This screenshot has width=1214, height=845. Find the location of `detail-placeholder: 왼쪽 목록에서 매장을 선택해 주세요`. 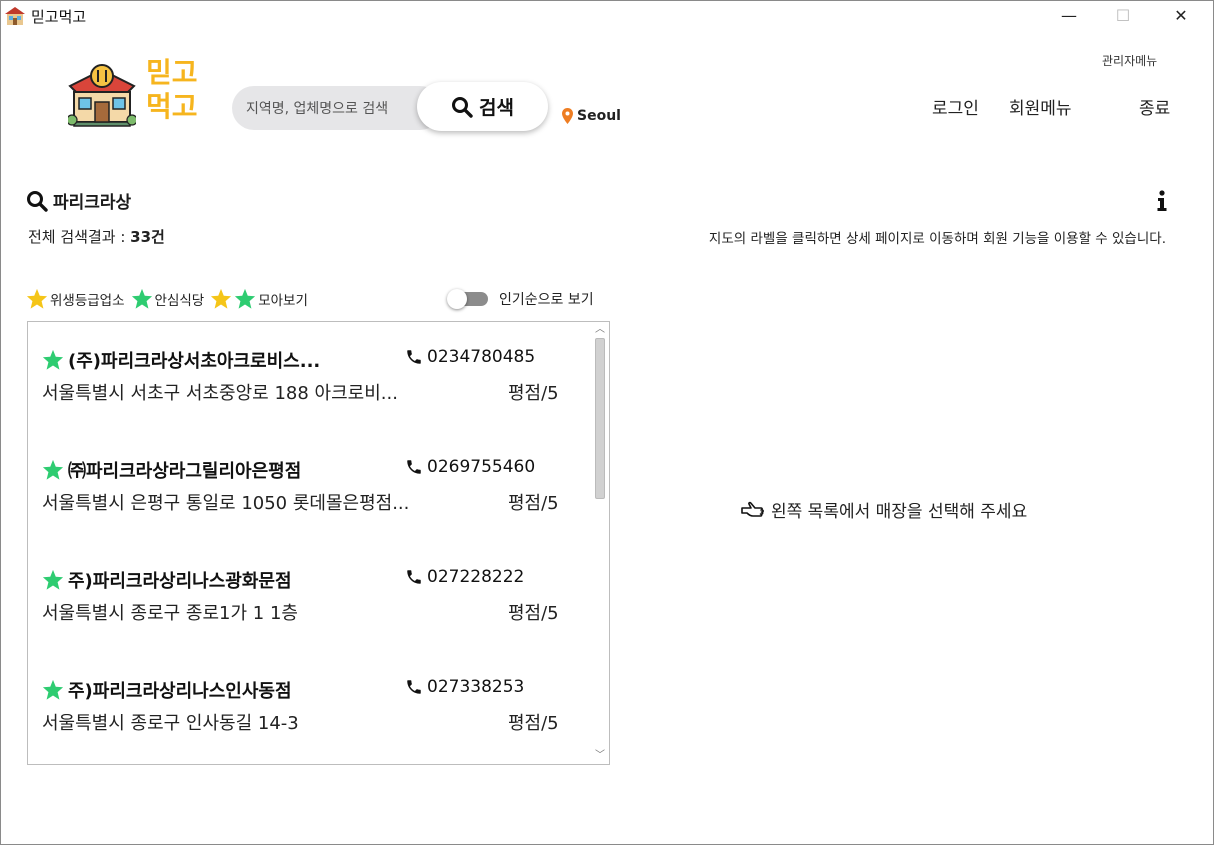

detail-placeholder: 왼쪽 목록에서 매장을 선택해 주세요 is located at coordinates (884, 509).